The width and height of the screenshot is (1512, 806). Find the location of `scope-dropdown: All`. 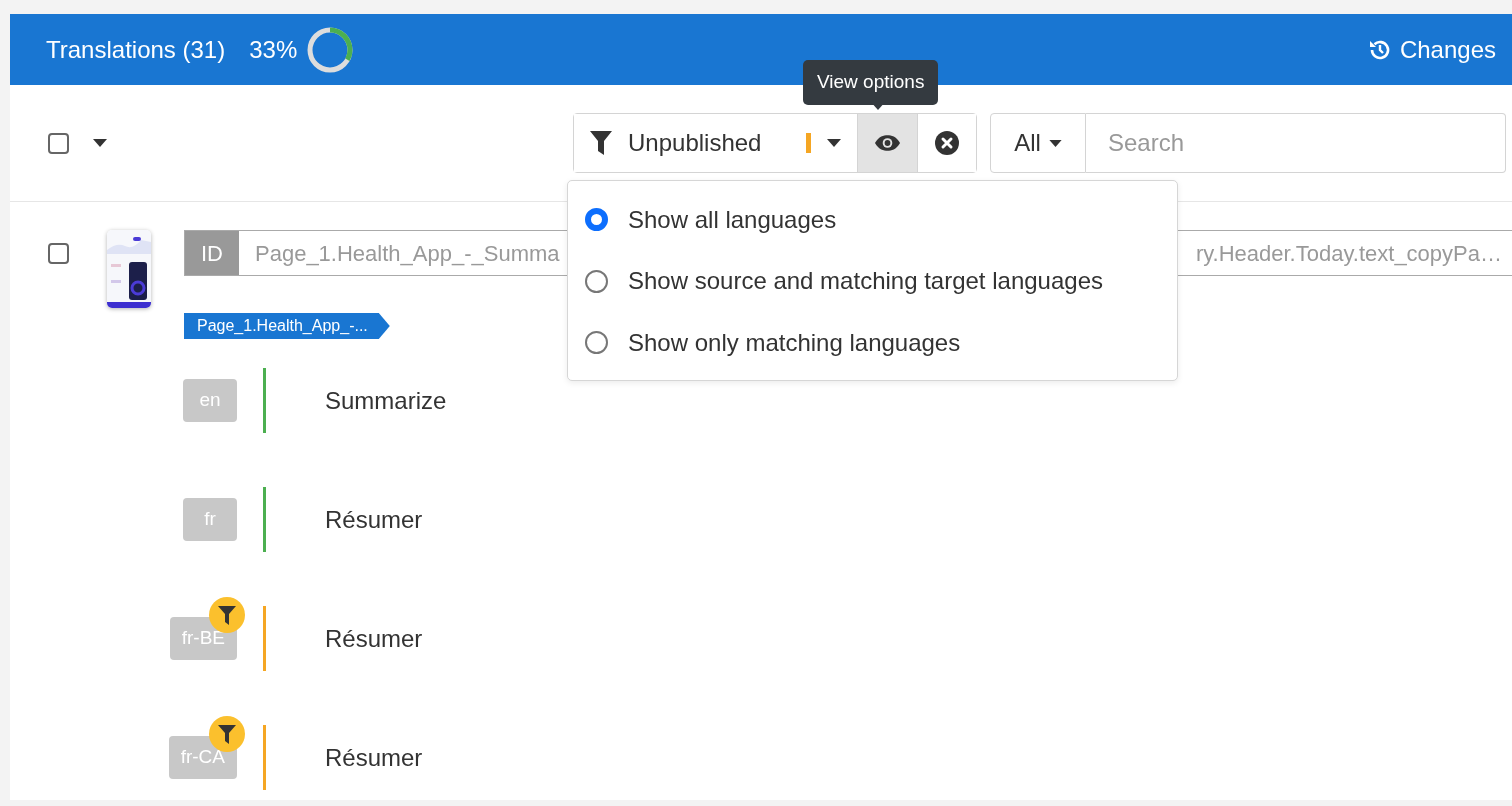

scope-dropdown: All is located at coordinates (1038, 143).